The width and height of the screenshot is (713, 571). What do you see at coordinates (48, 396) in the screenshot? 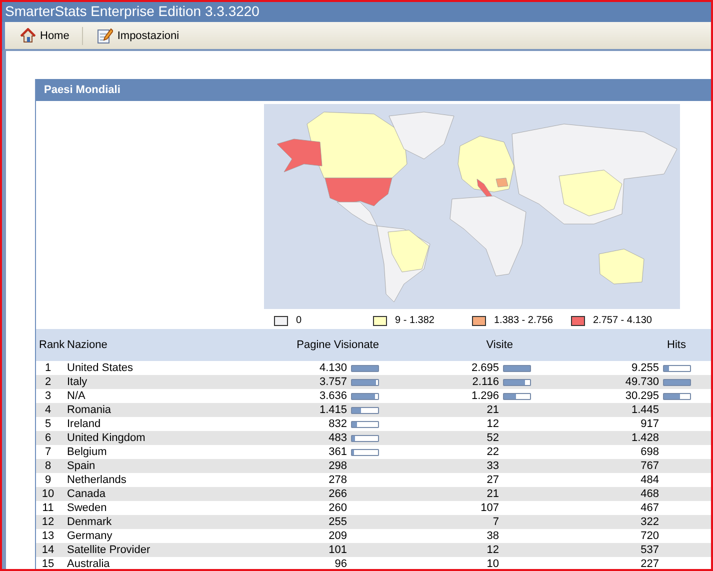
I see `rank-cell: 3` at bounding box center [48, 396].